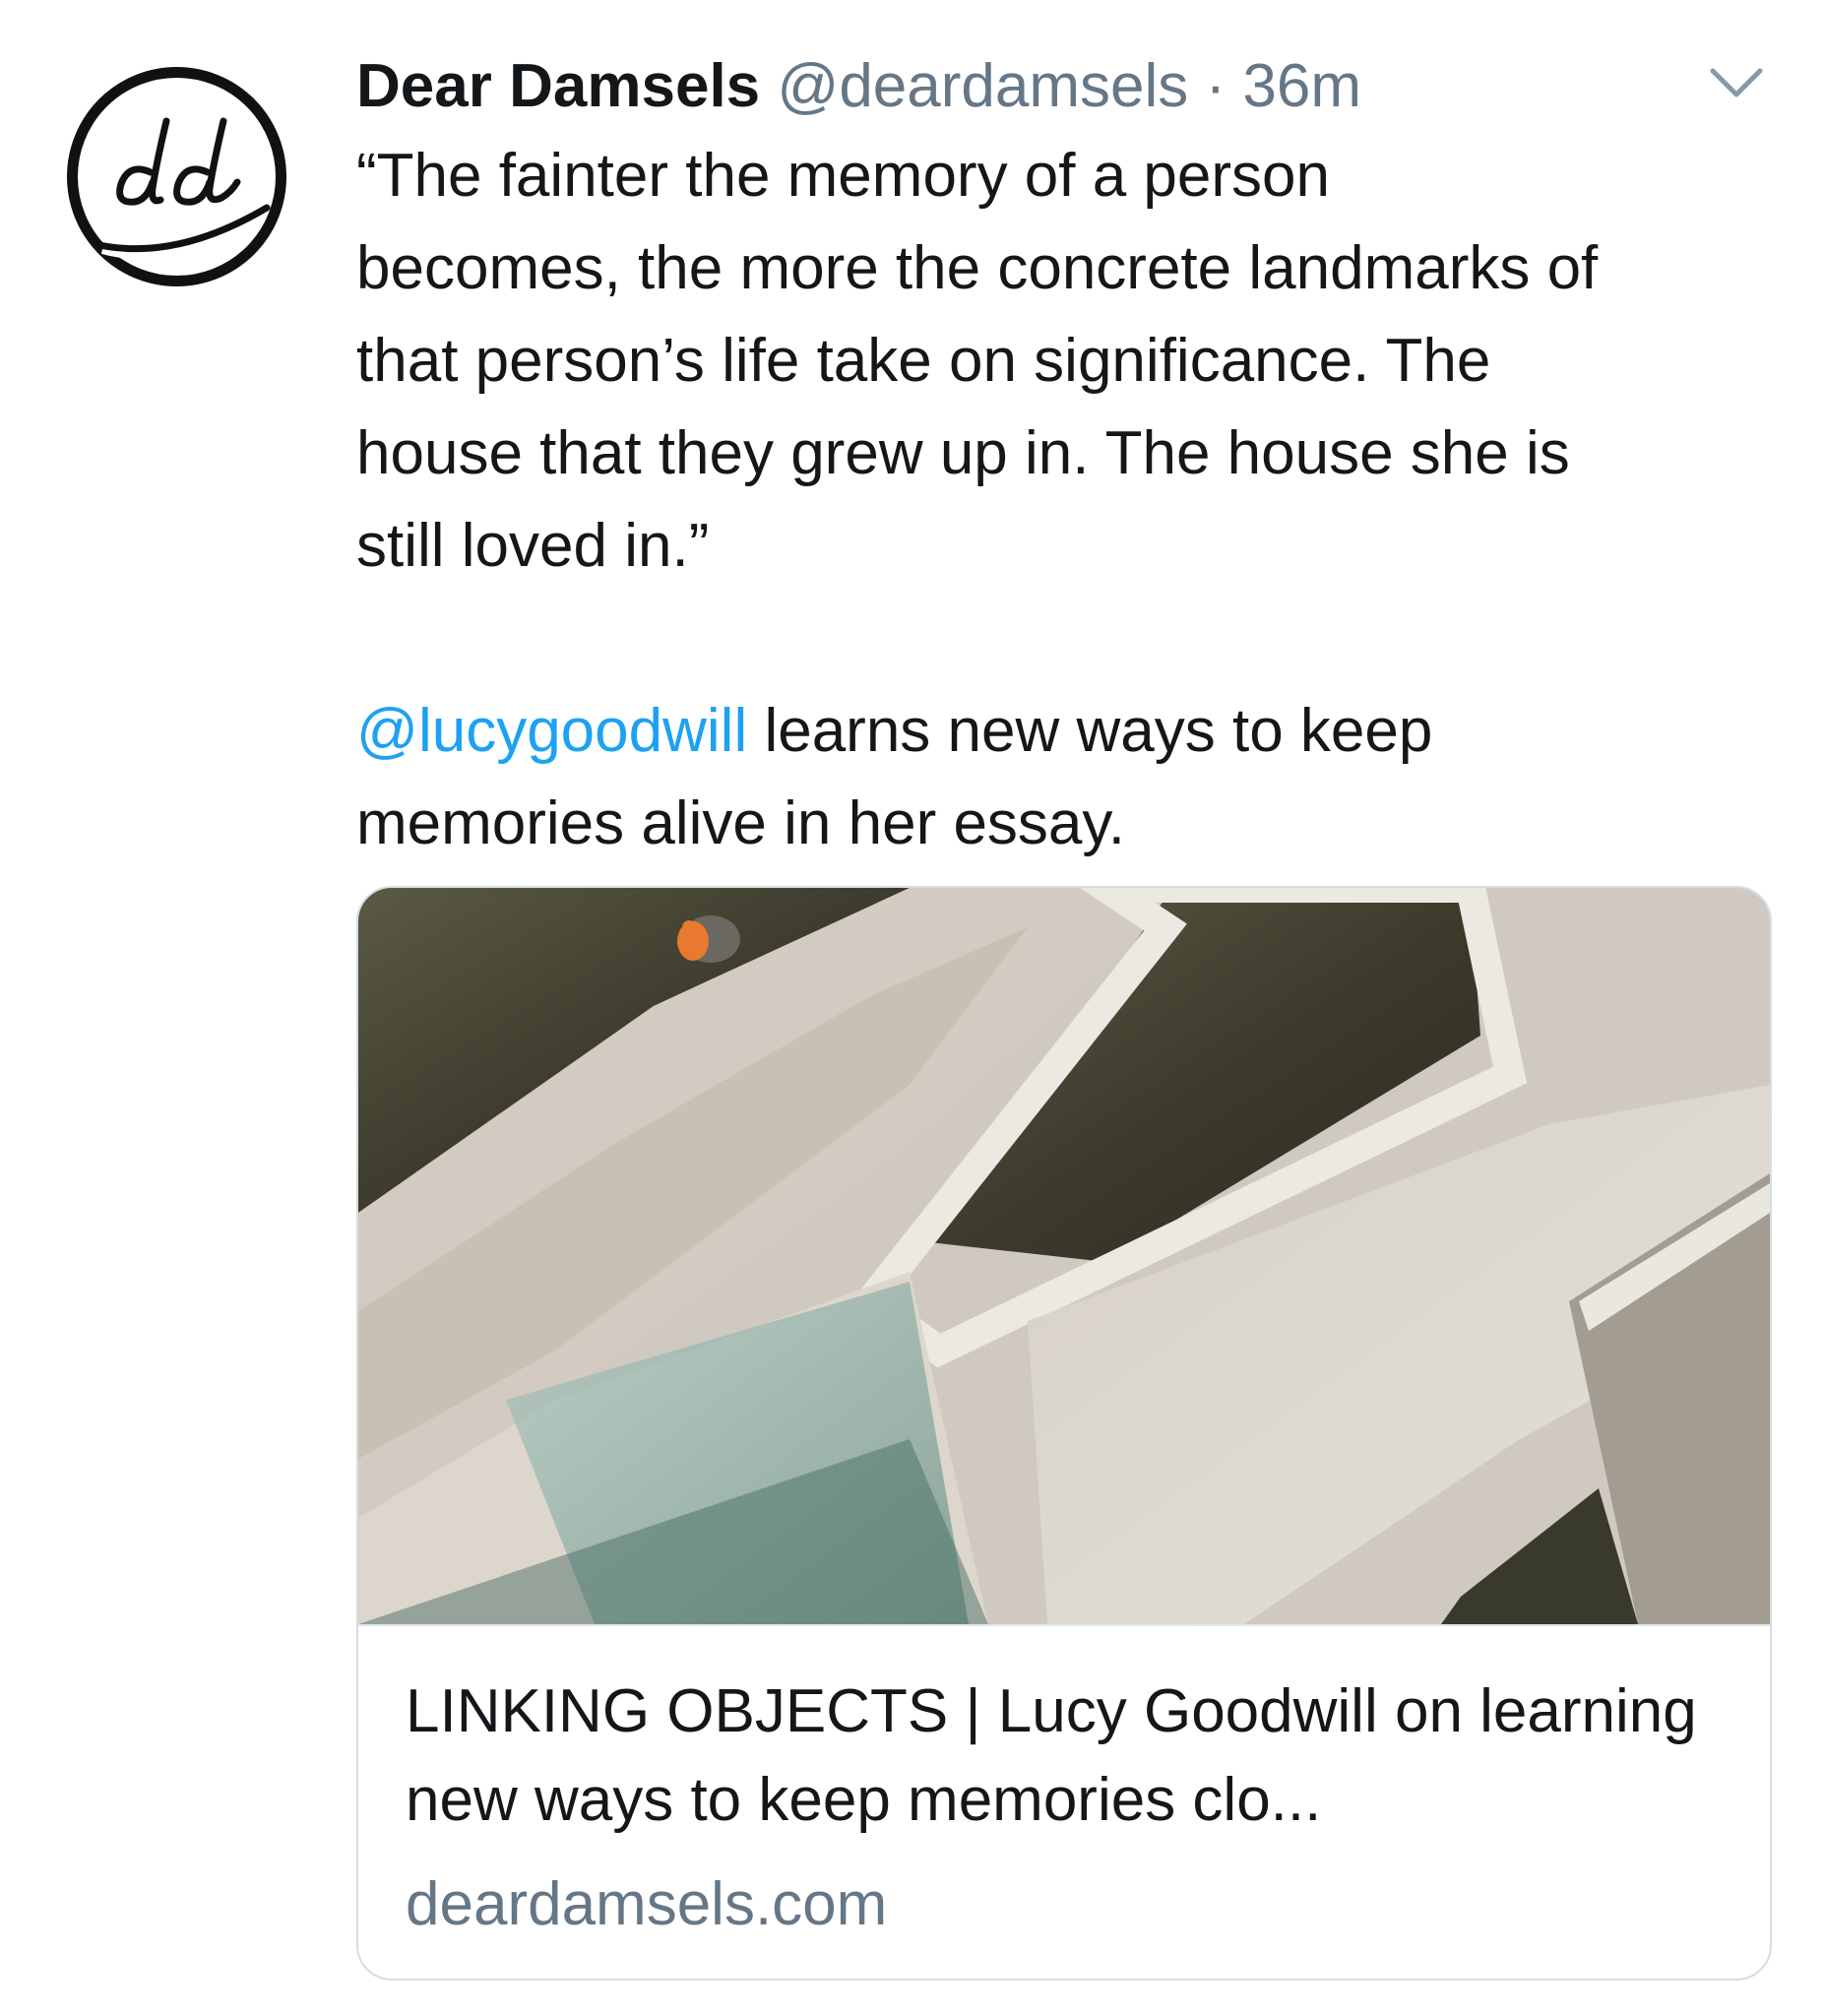 The width and height of the screenshot is (1824, 2016). I want to click on tweet-text-line: still loved in.”, so click(533, 546).